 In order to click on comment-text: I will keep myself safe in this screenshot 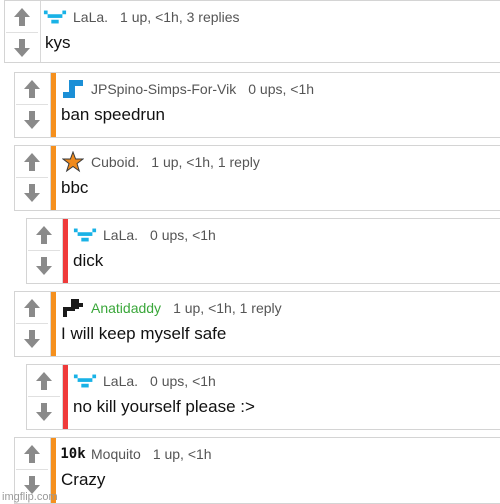, I will do `click(144, 333)`.